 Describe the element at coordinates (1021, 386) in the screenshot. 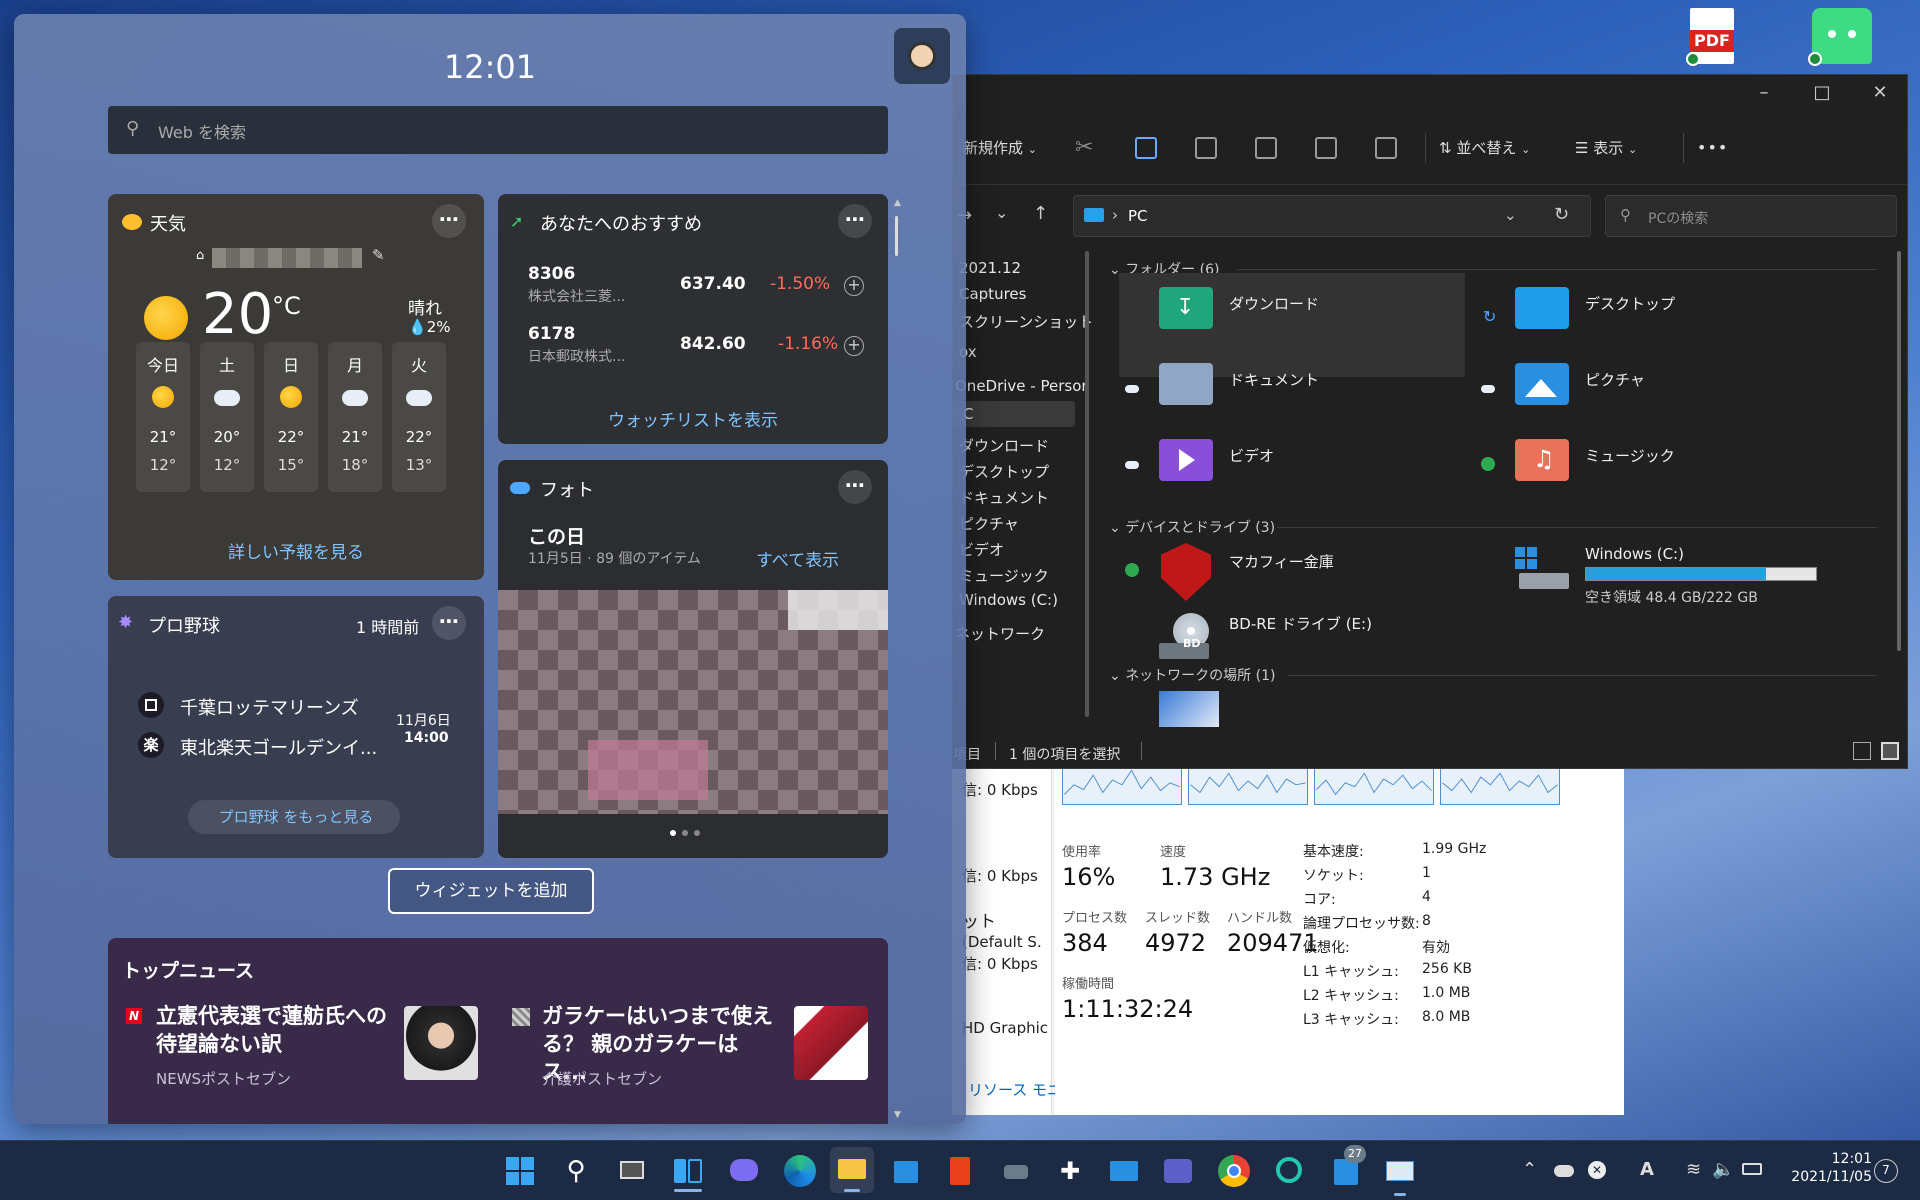

I see `nav-item-onedrive: OneDrive - Persor` at that location.